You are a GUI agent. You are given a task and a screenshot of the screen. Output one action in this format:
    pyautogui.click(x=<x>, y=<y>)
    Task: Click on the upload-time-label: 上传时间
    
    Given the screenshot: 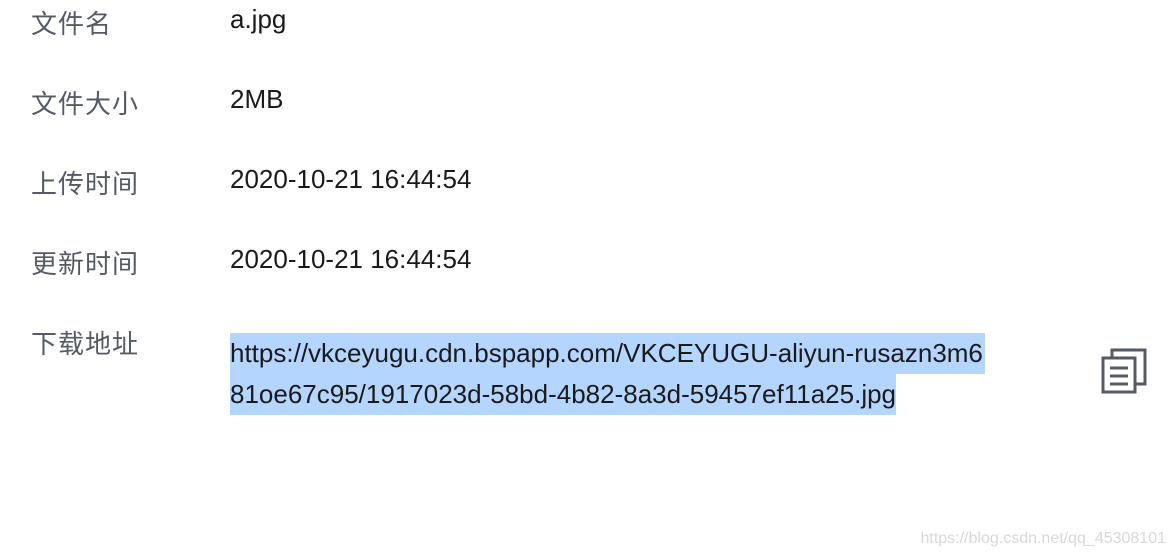 What is the action you would take?
    pyautogui.click(x=85, y=185)
    